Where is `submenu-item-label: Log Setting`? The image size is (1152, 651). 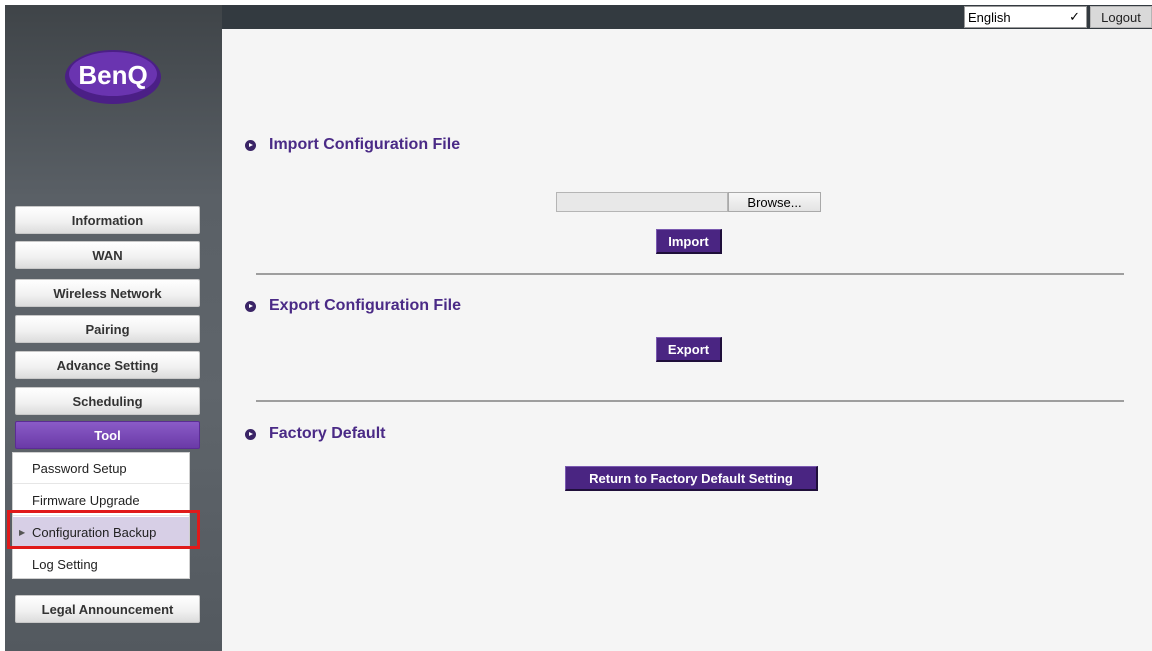
submenu-item-label: Log Setting is located at coordinates (65, 564).